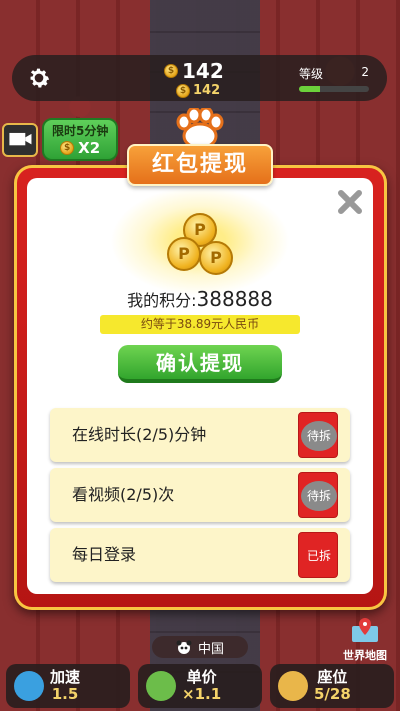 The image size is (400, 711). What do you see at coordinates (311, 74) in the screenshot?
I see `level-label: 等级` at bounding box center [311, 74].